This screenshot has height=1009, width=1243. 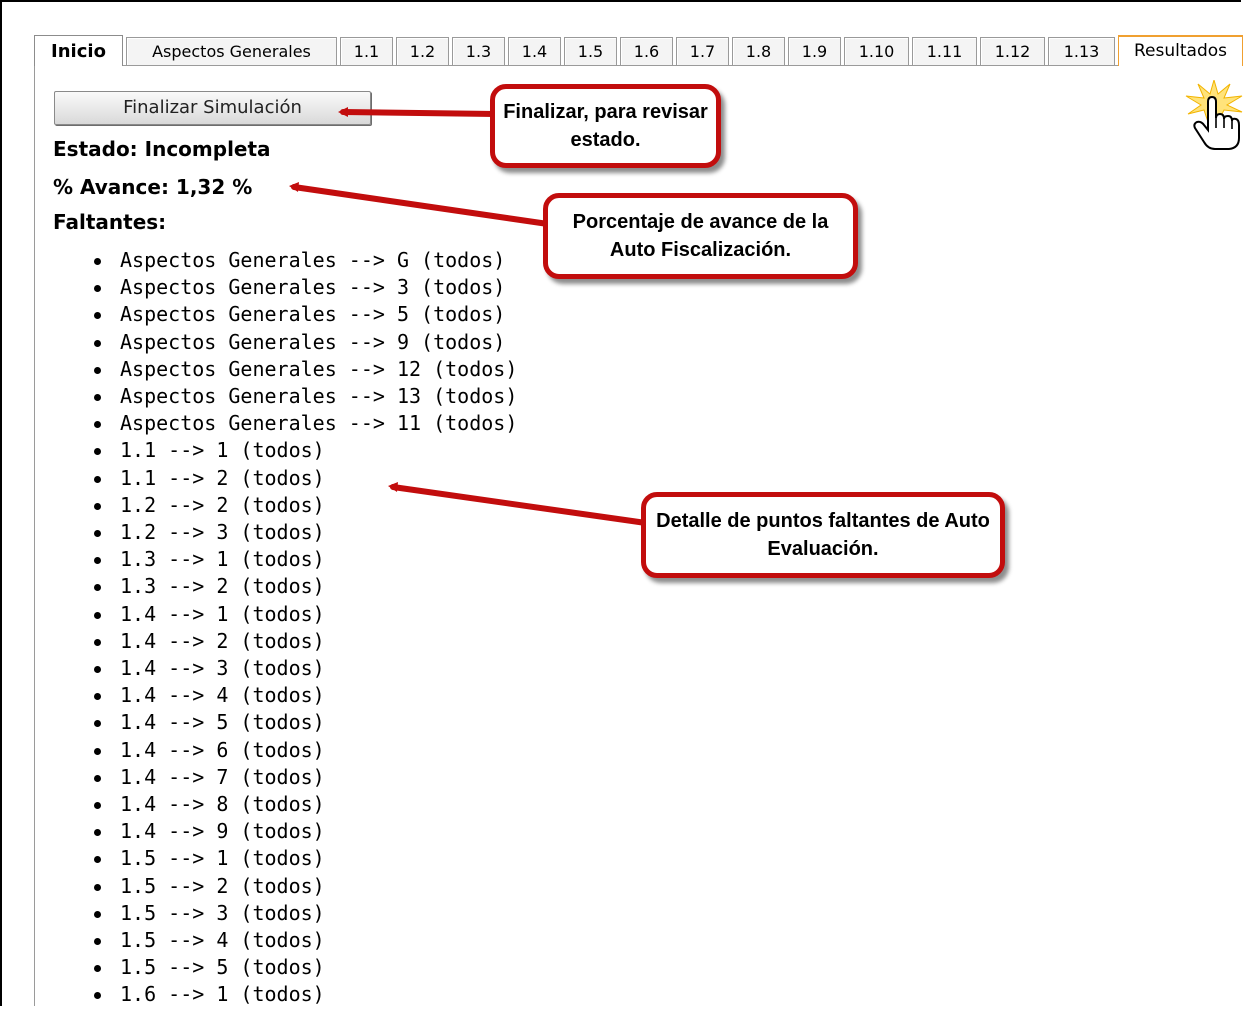 What do you see at coordinates (478, 51) in the screenshot?
I see `tab-1-3: 1.3` at bounding box center [478, 51].